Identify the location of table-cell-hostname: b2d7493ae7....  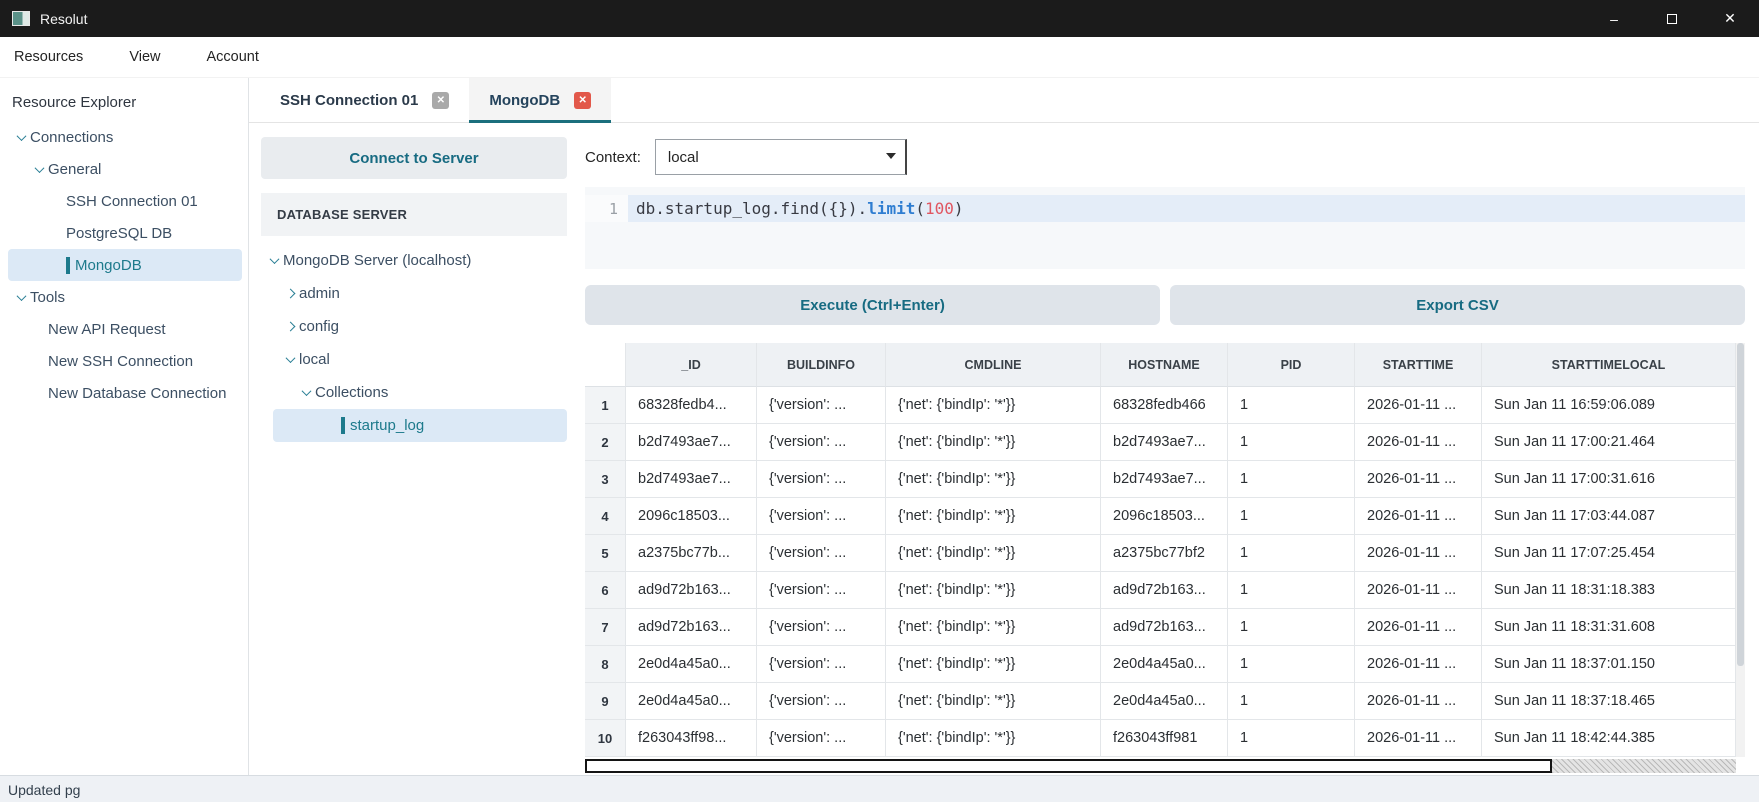
(1164, 479).